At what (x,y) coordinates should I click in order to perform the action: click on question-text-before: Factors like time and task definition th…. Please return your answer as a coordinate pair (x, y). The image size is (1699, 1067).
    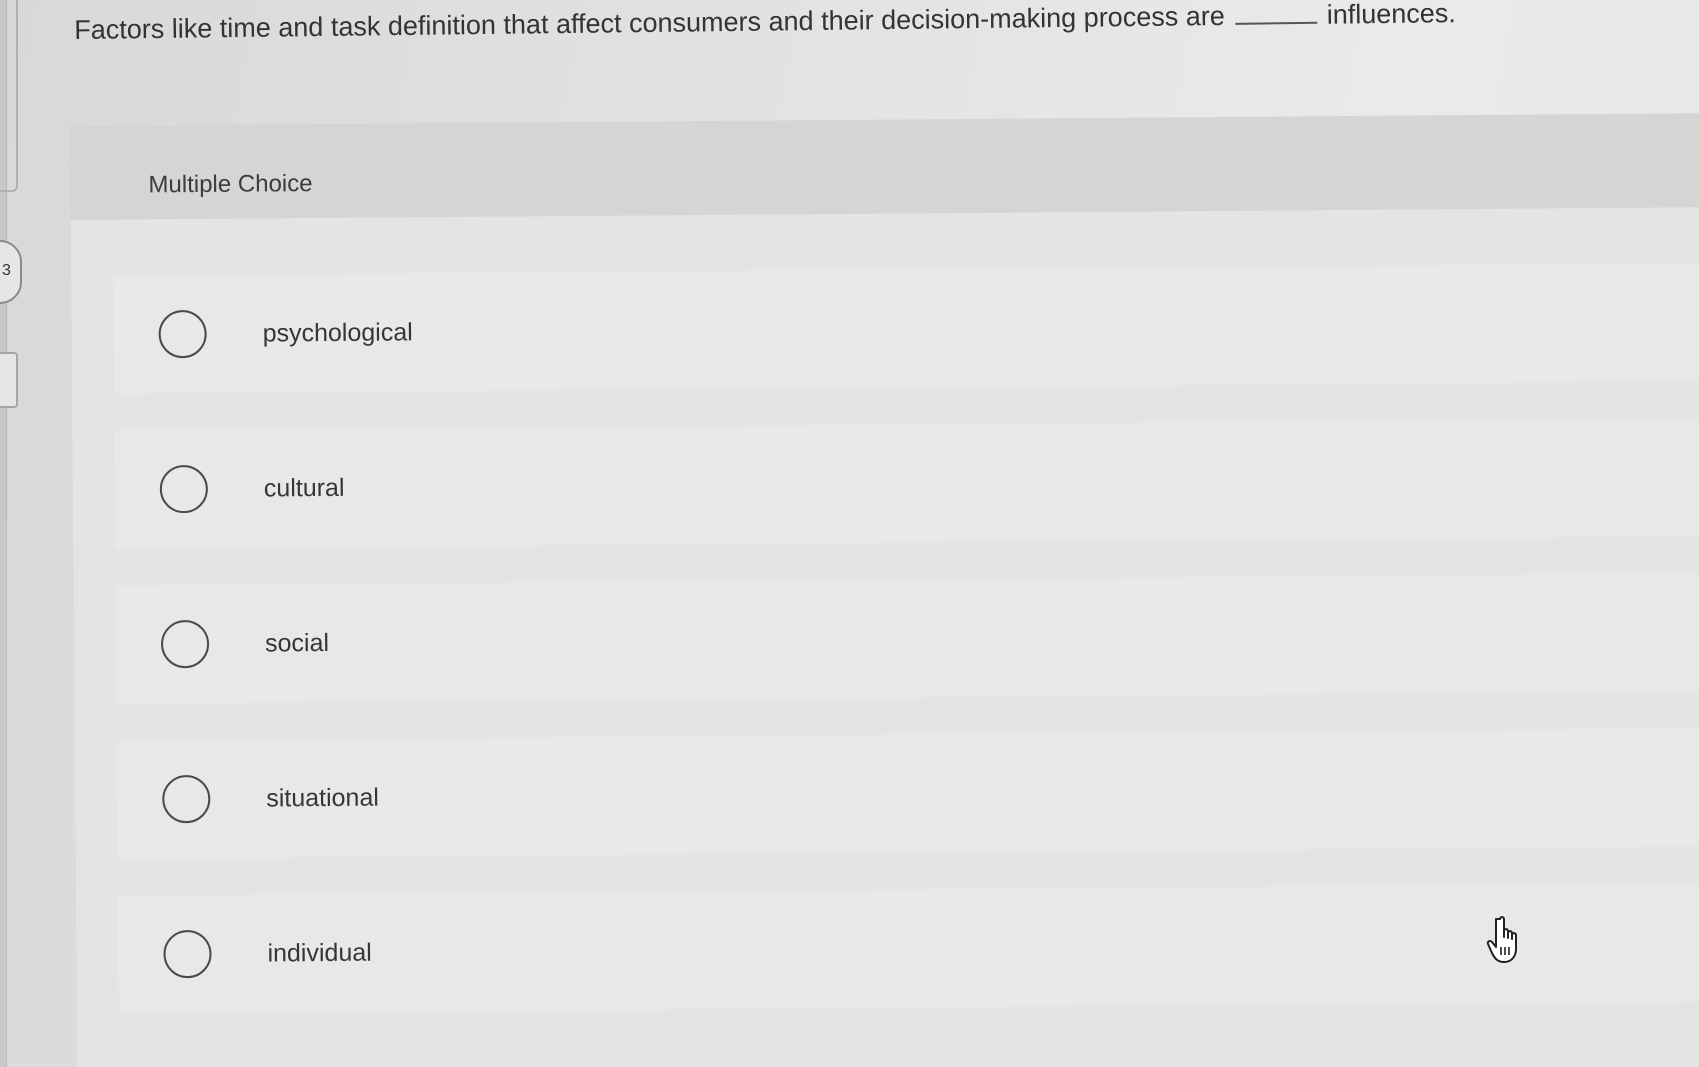
    Looking at the image, I should click on (649, 22).